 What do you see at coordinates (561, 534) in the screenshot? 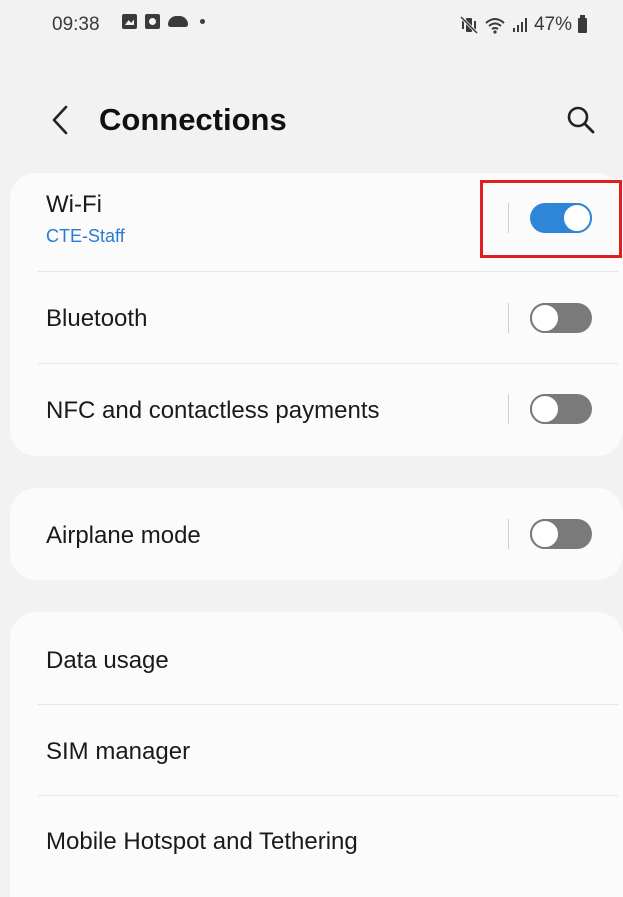
I see `airplane-mode-toggle` at bounding box center [561, 534].